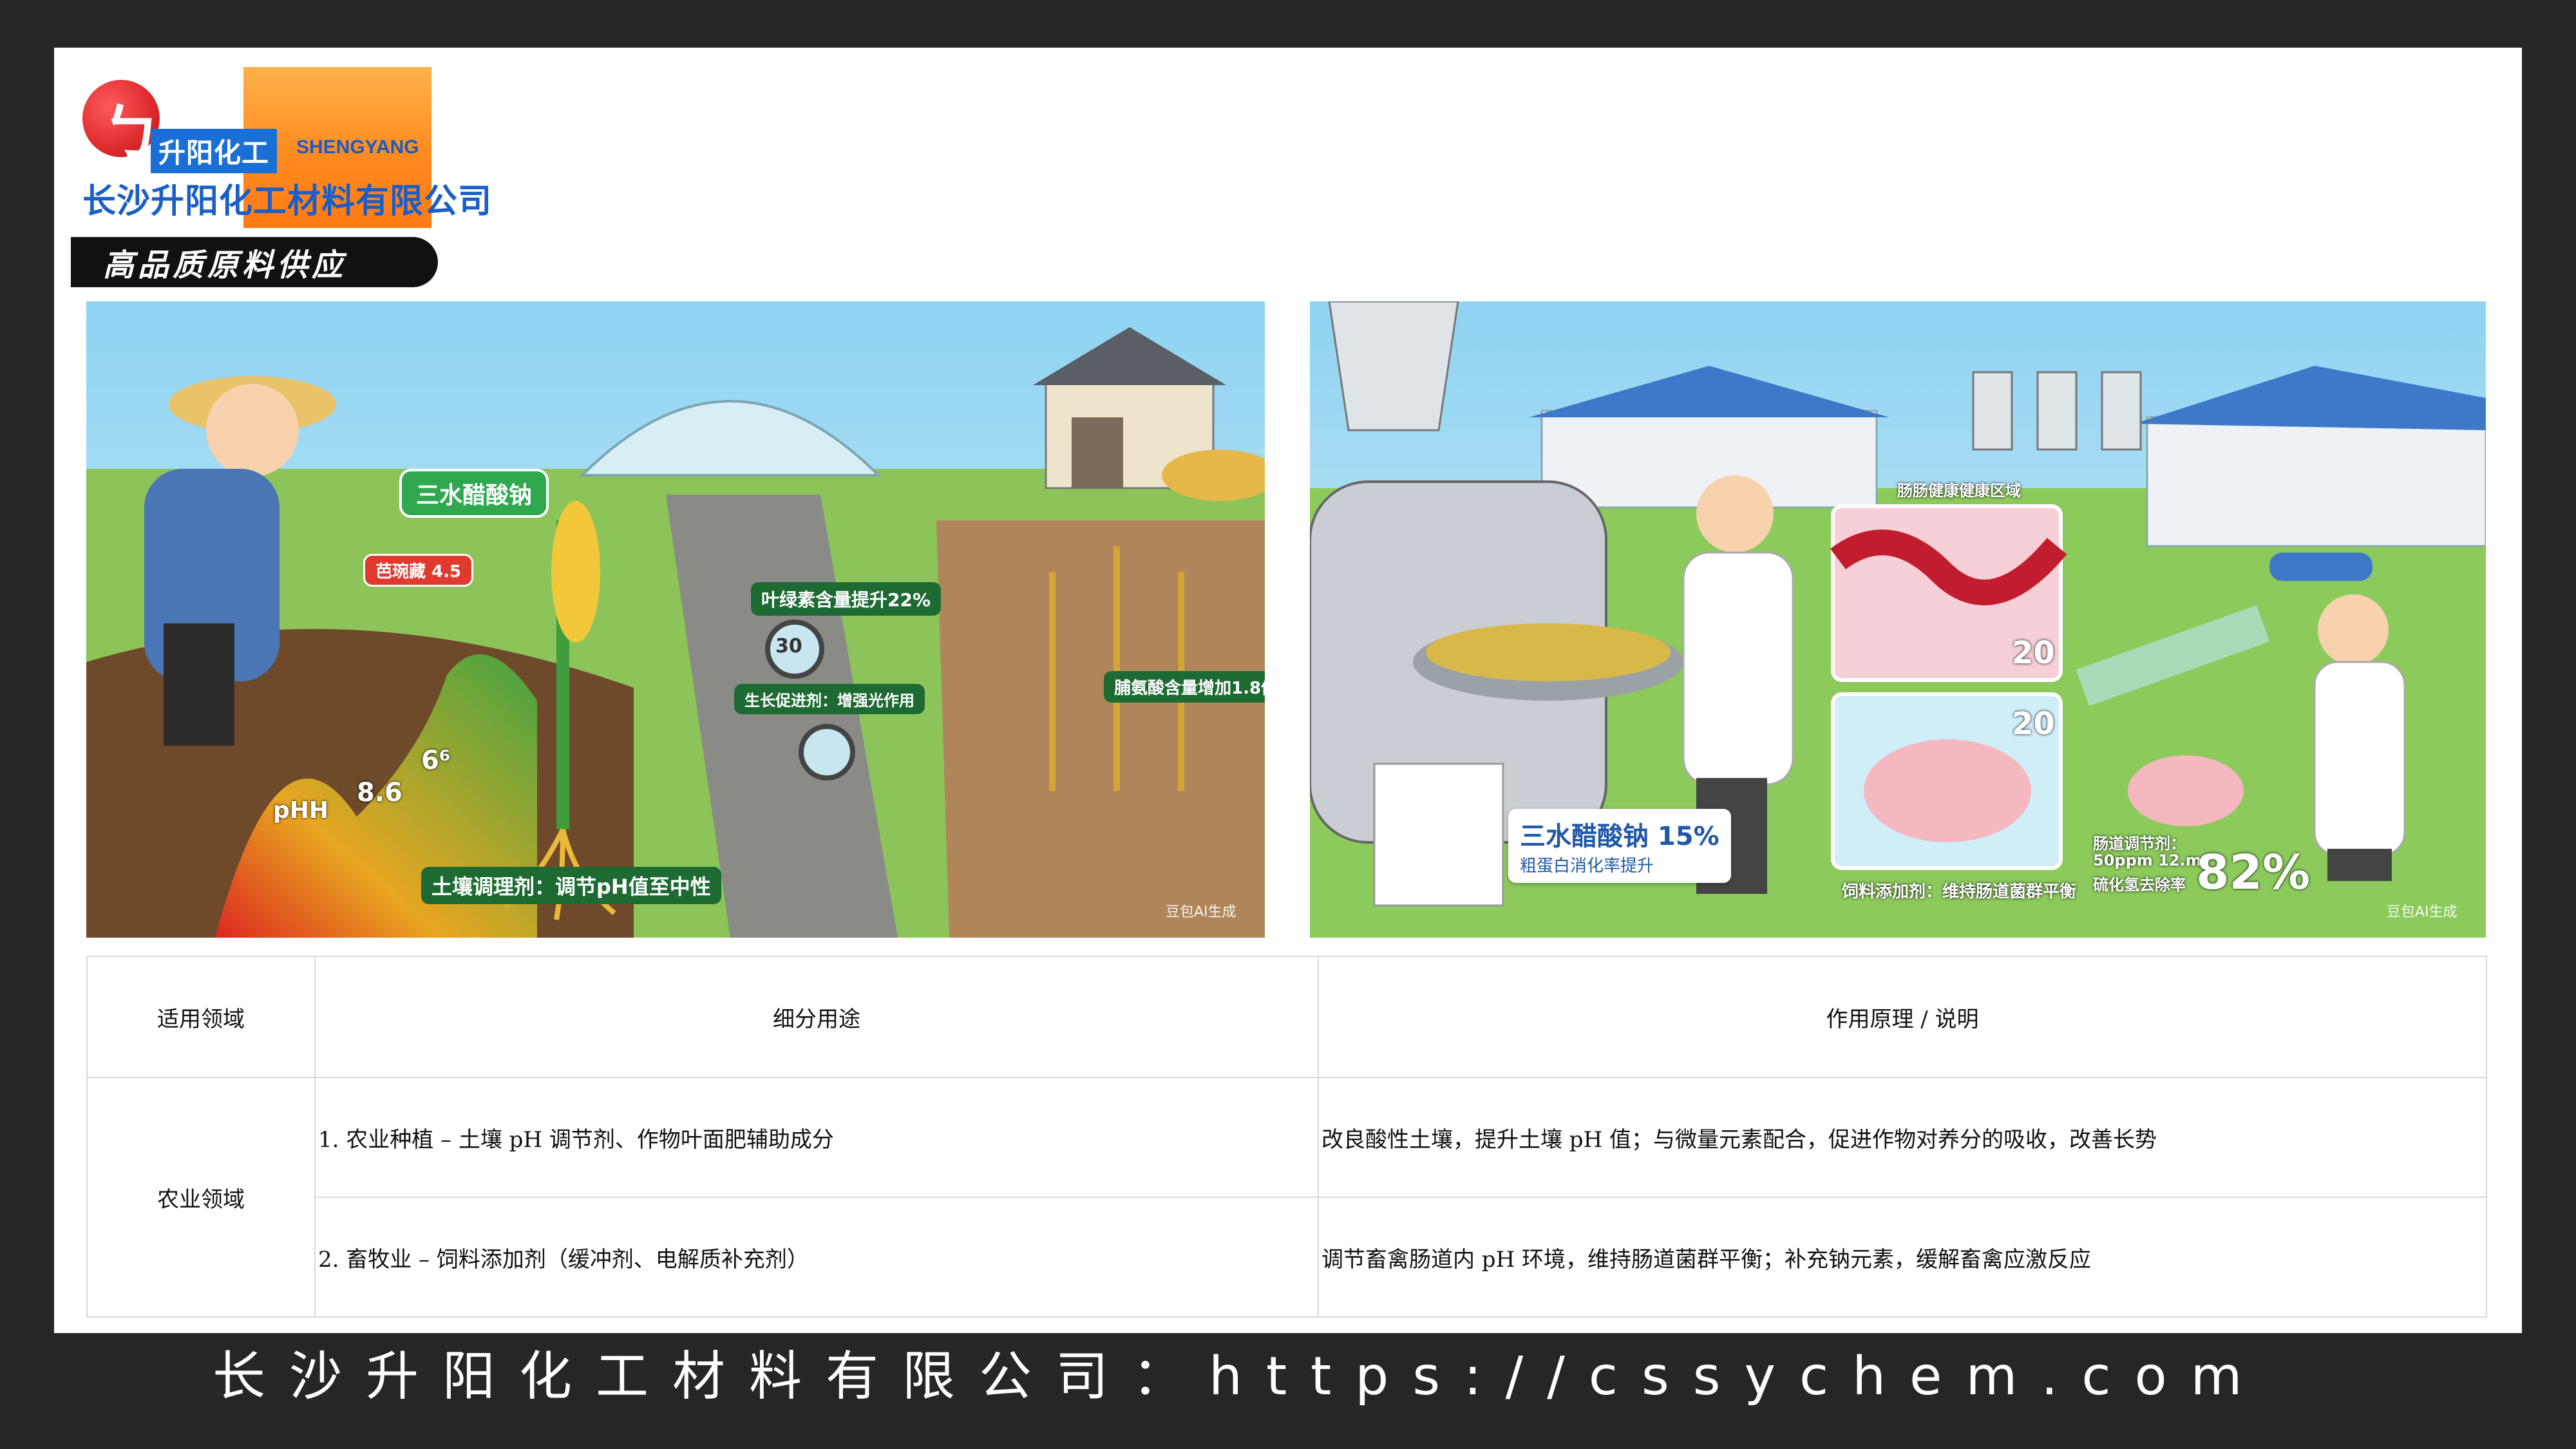 Image resolution: width=2576 pixels, height=1449 pixels. Describe the element at coordinates (1587, 867) in the screenshot. I see `card-sub-text: 粗蛋白消化率提升` at that location.